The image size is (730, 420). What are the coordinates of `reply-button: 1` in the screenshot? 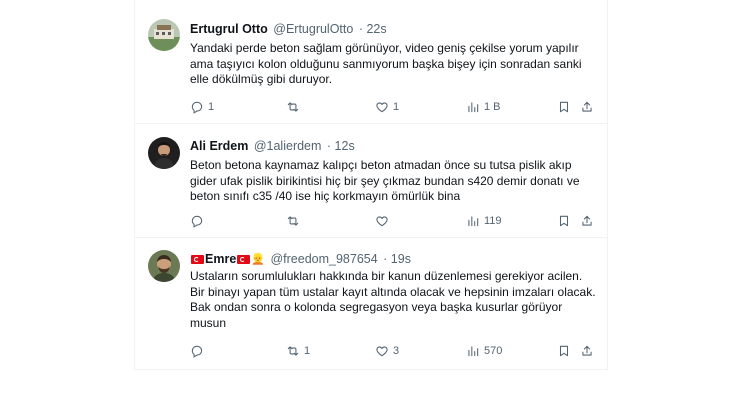 It's located at (202, 107).